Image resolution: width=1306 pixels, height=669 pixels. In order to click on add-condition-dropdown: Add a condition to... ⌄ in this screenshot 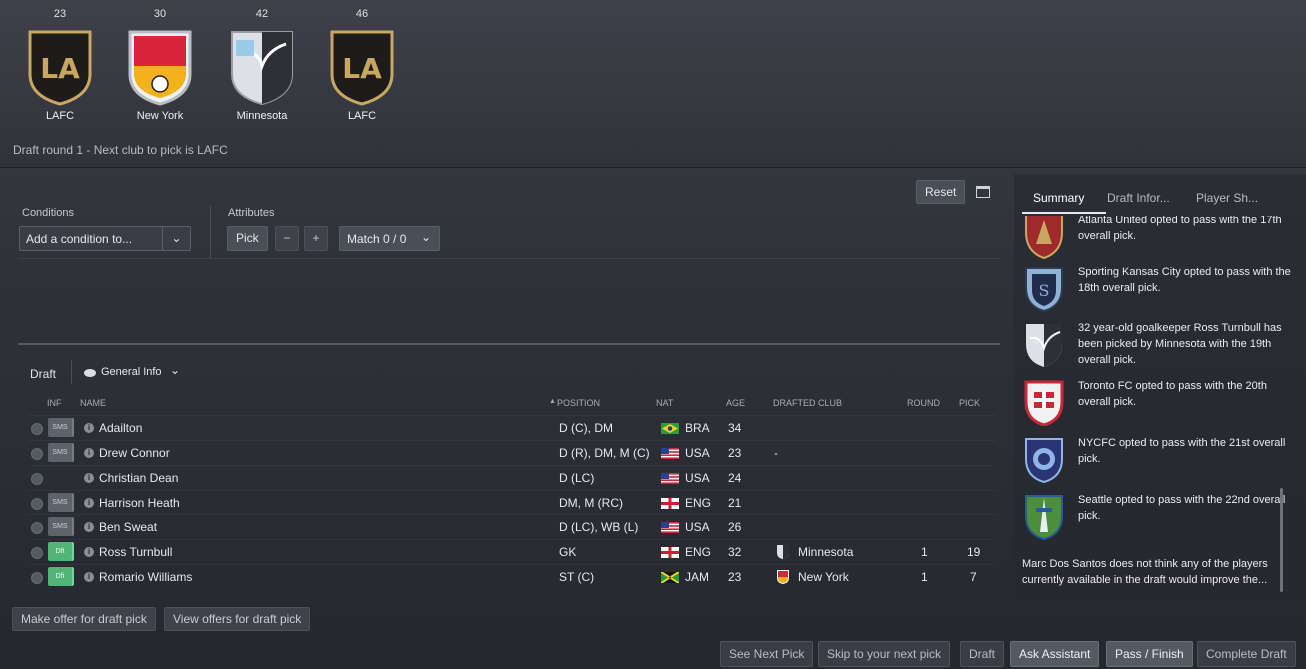, I will do `click(105, 238)`.